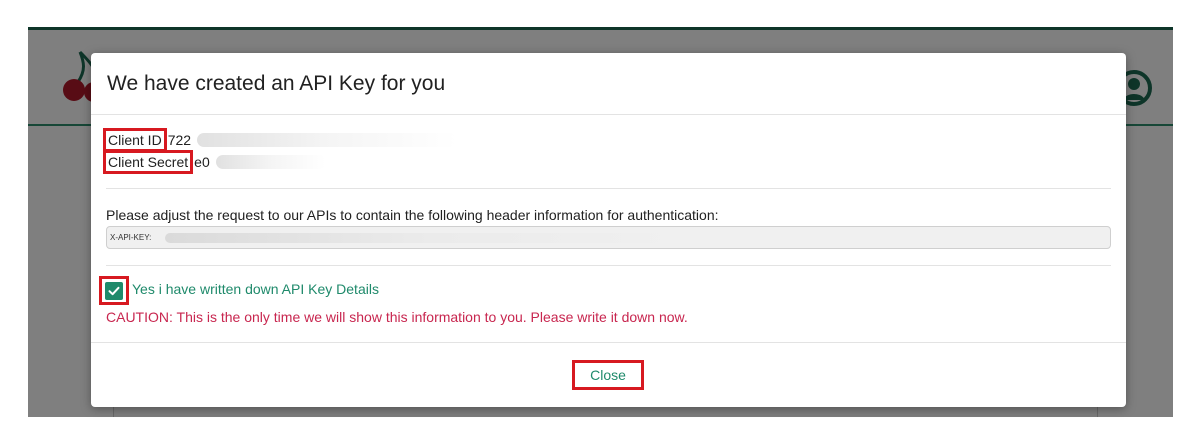 The height and width of the screenshot is (444, 1200). What do you see at coordinates (131, 237) in the screenshot?
I see `header-field-label: X-API-KEY:` at bounding box center [131, 237].